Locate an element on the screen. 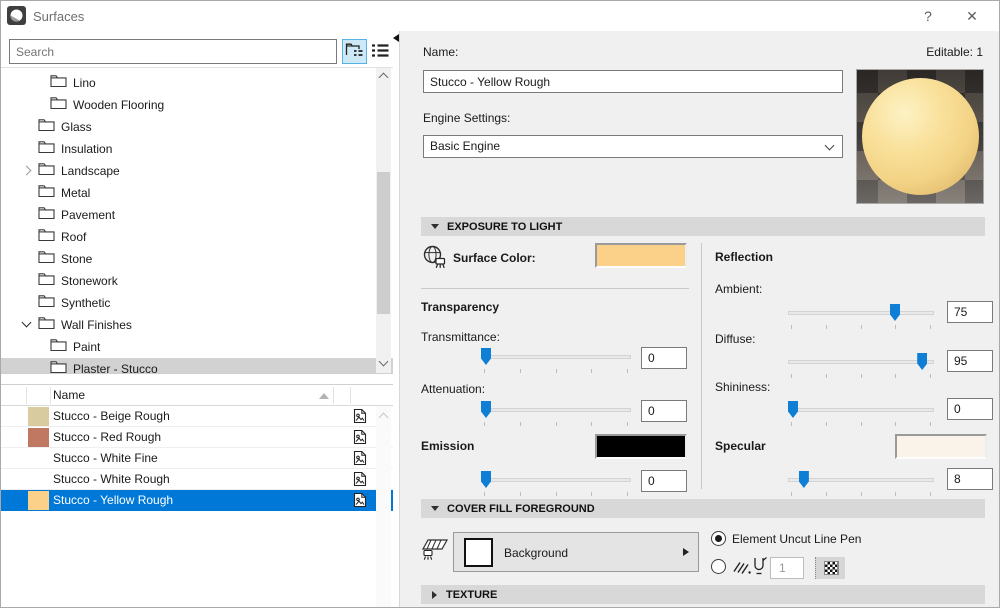  radio-element-uncut-line-pen is located at coordinates (718, 538).